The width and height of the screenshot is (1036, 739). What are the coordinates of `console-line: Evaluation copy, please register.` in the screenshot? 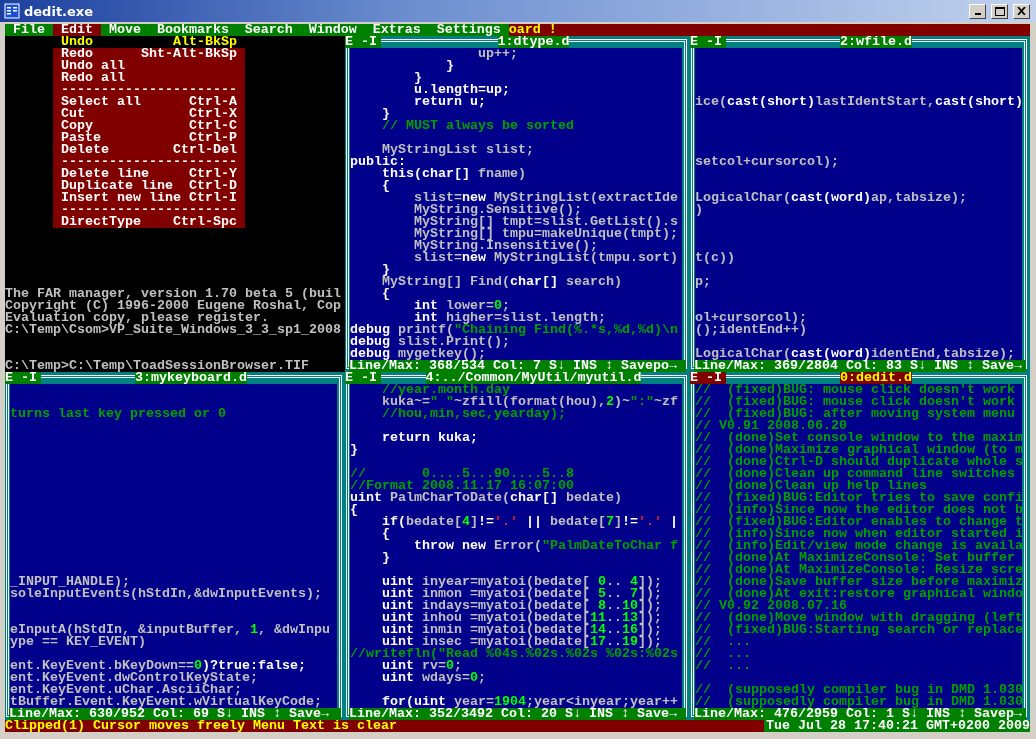 It's located at (137, 318).